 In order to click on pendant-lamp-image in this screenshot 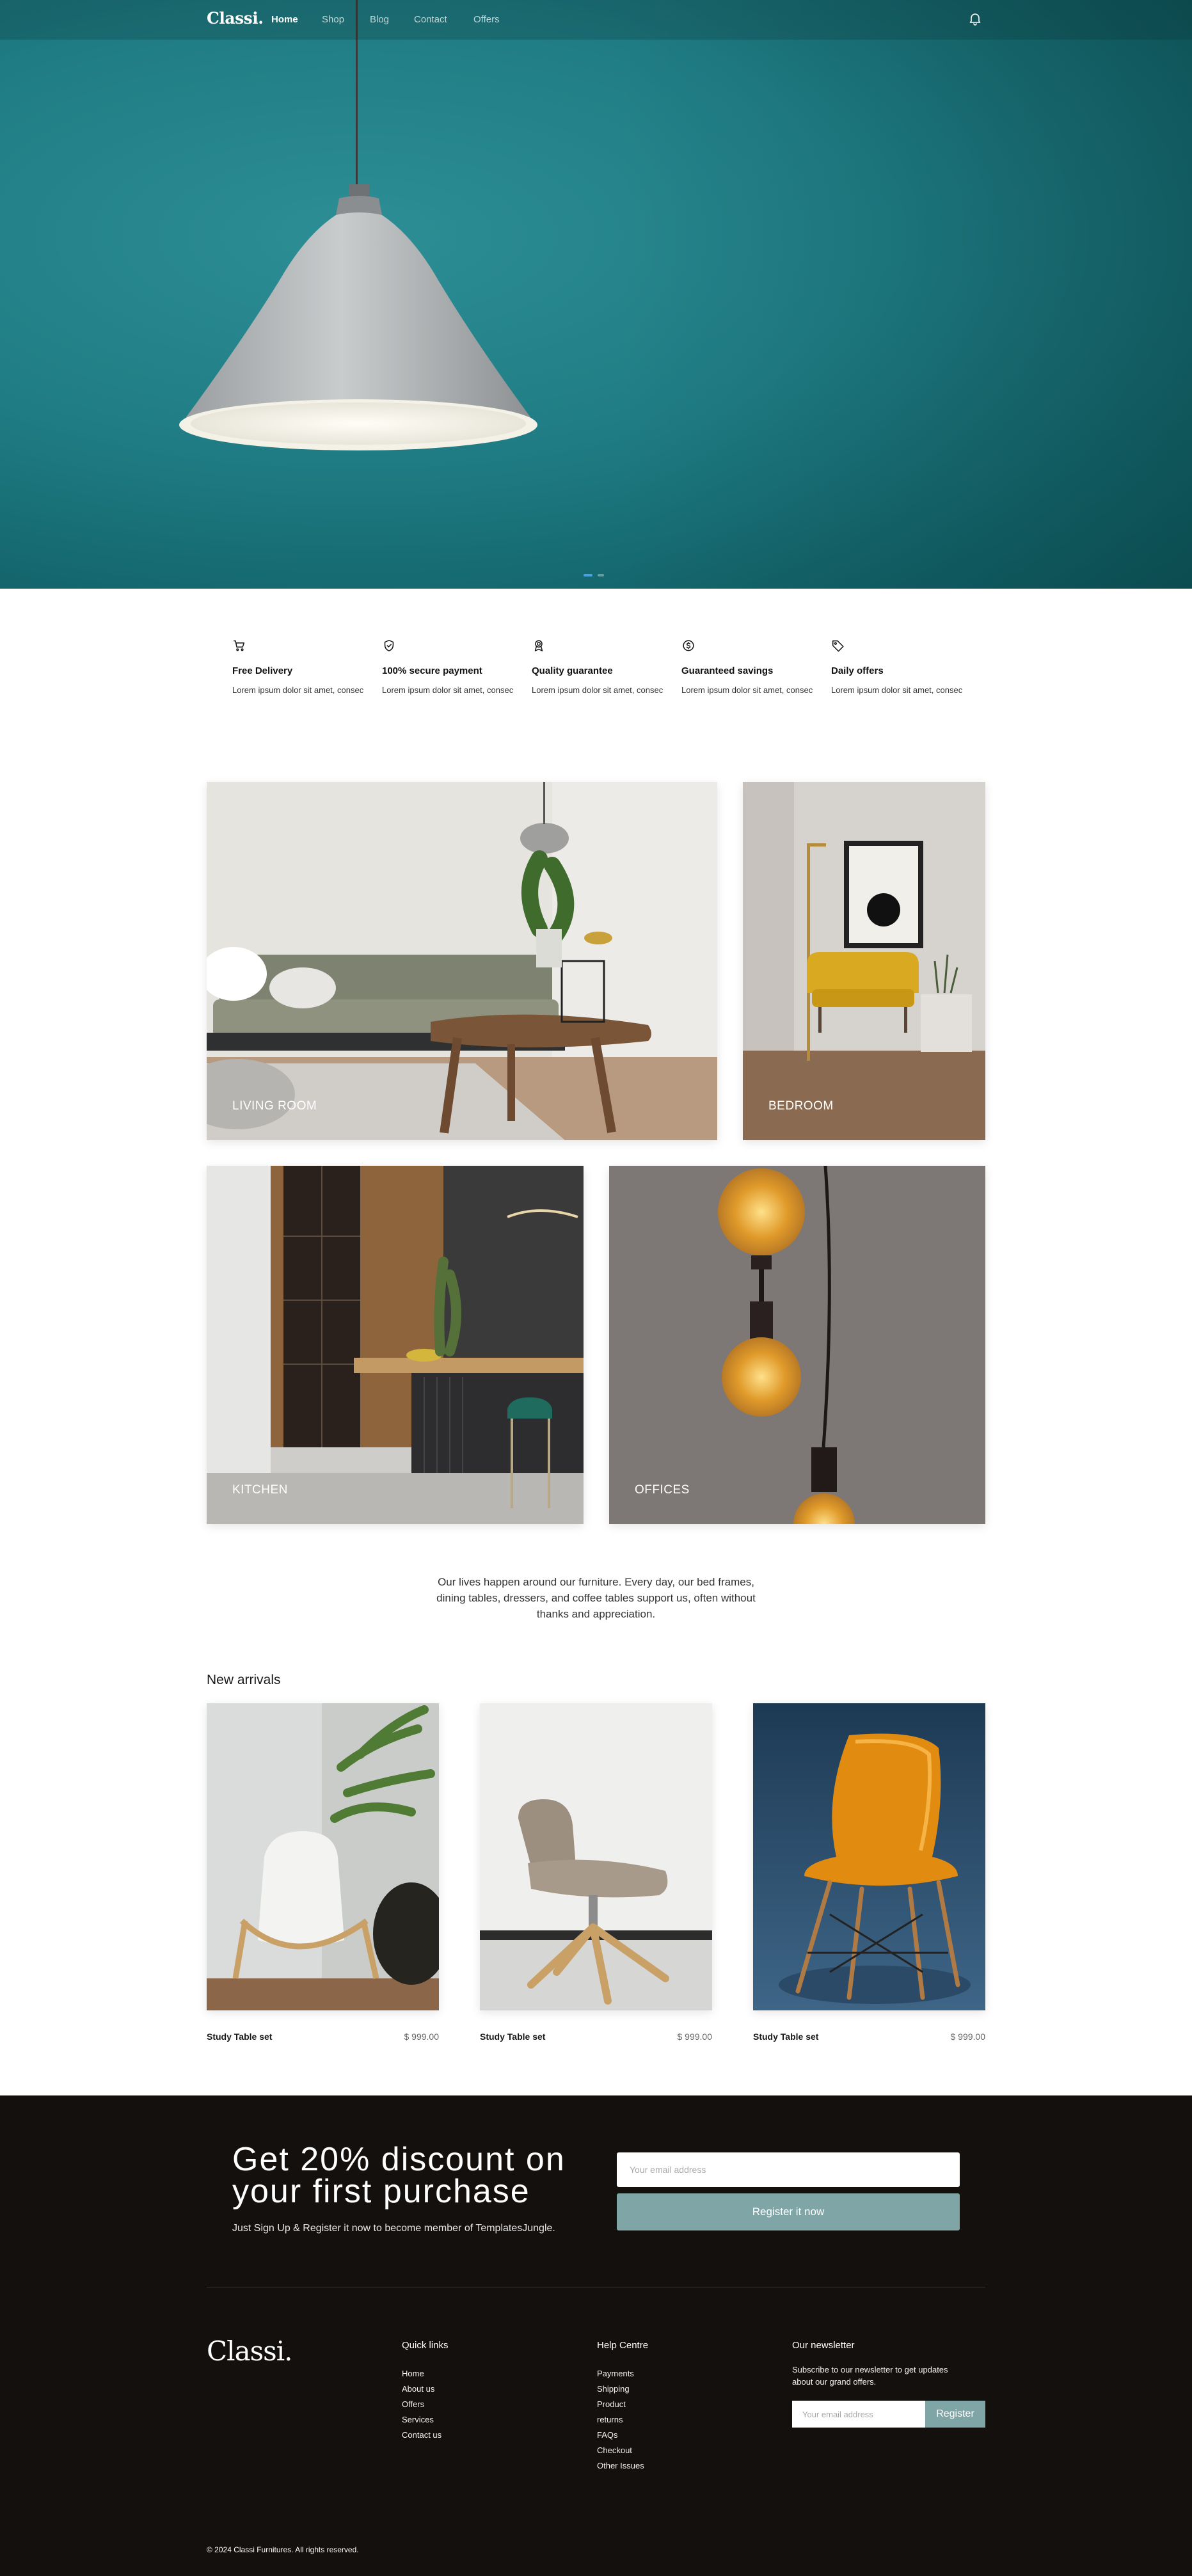, I will do `click(358, 317)`.